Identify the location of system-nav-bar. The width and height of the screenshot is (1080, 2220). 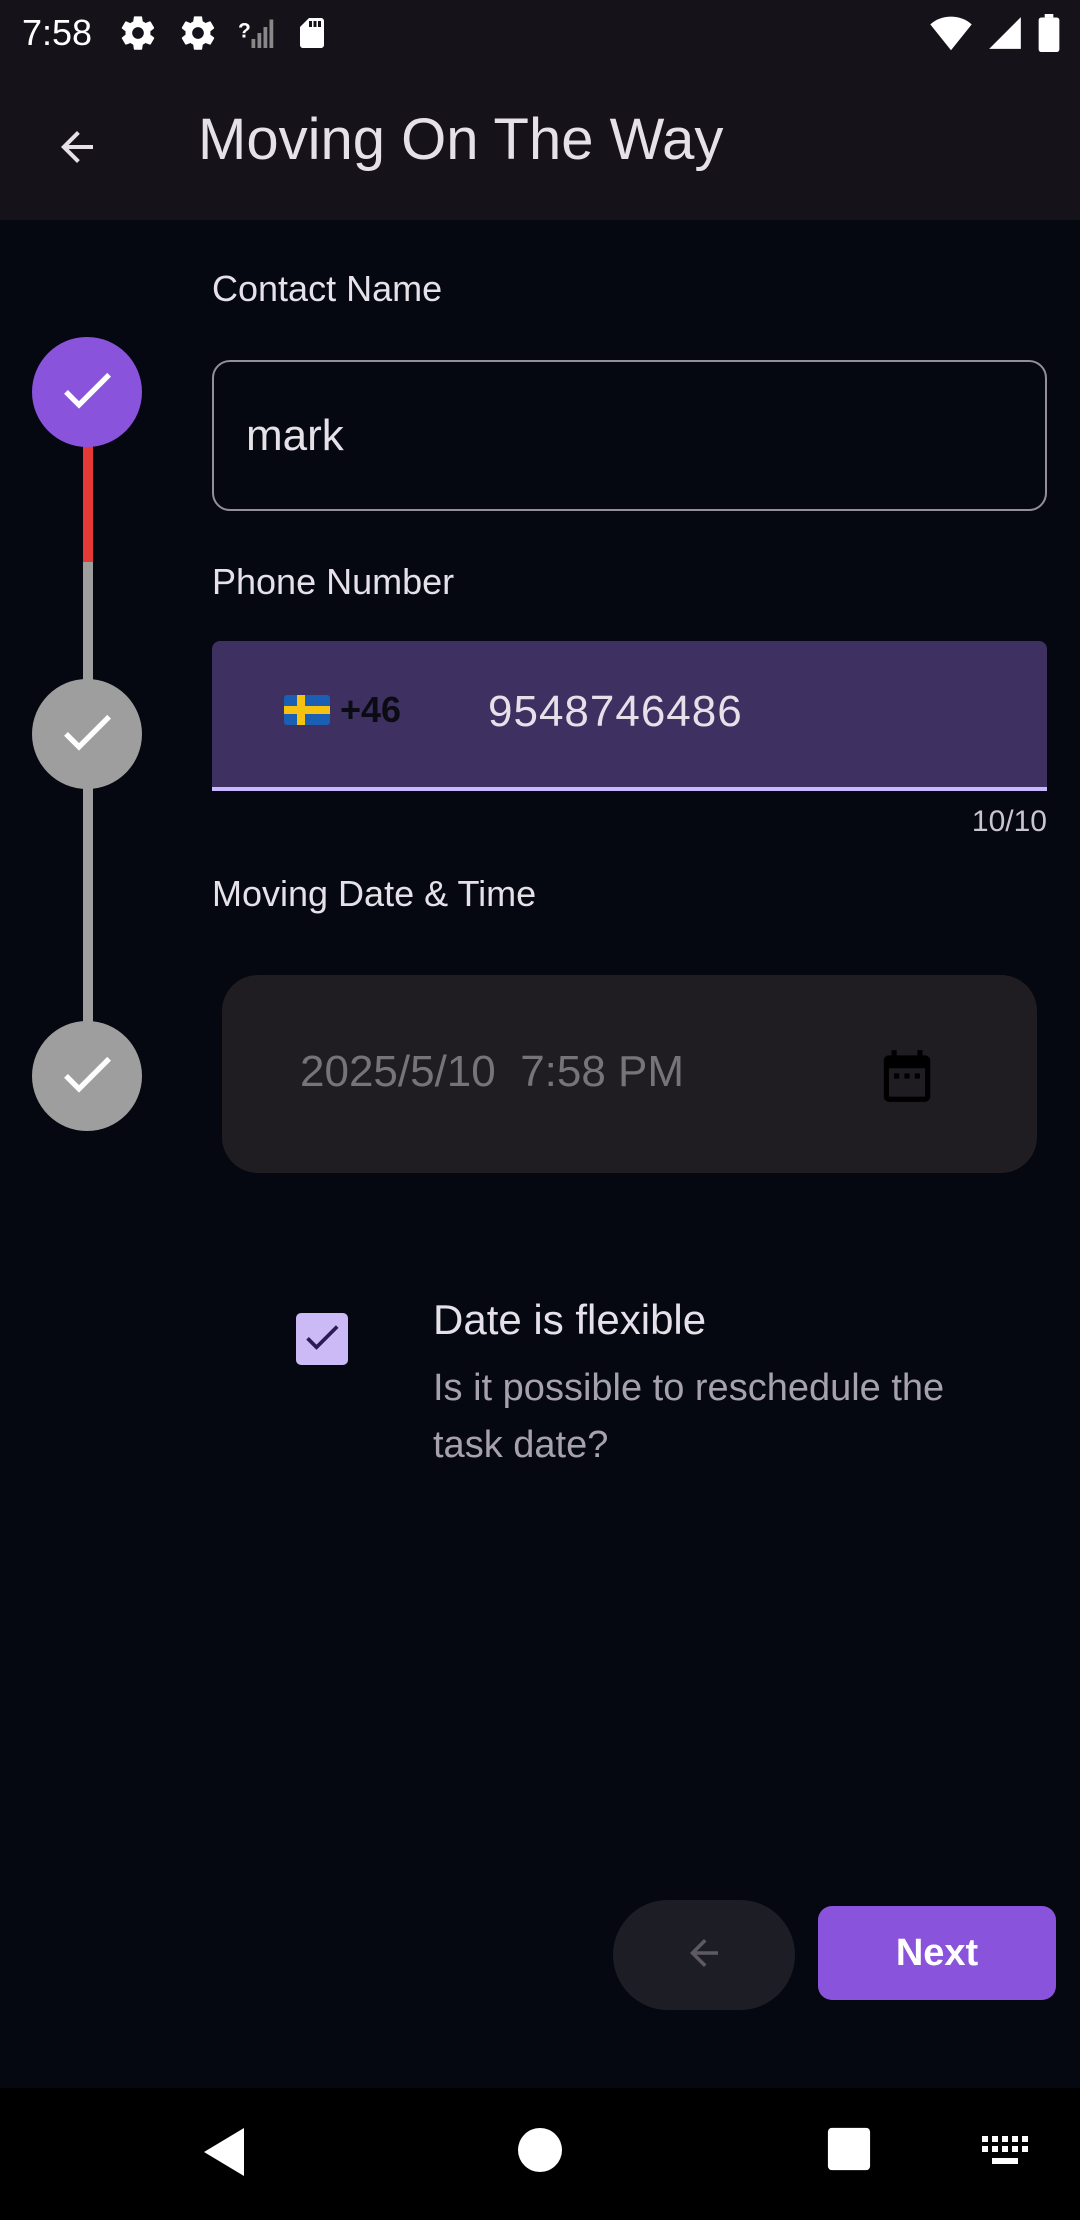
(540, 2154).